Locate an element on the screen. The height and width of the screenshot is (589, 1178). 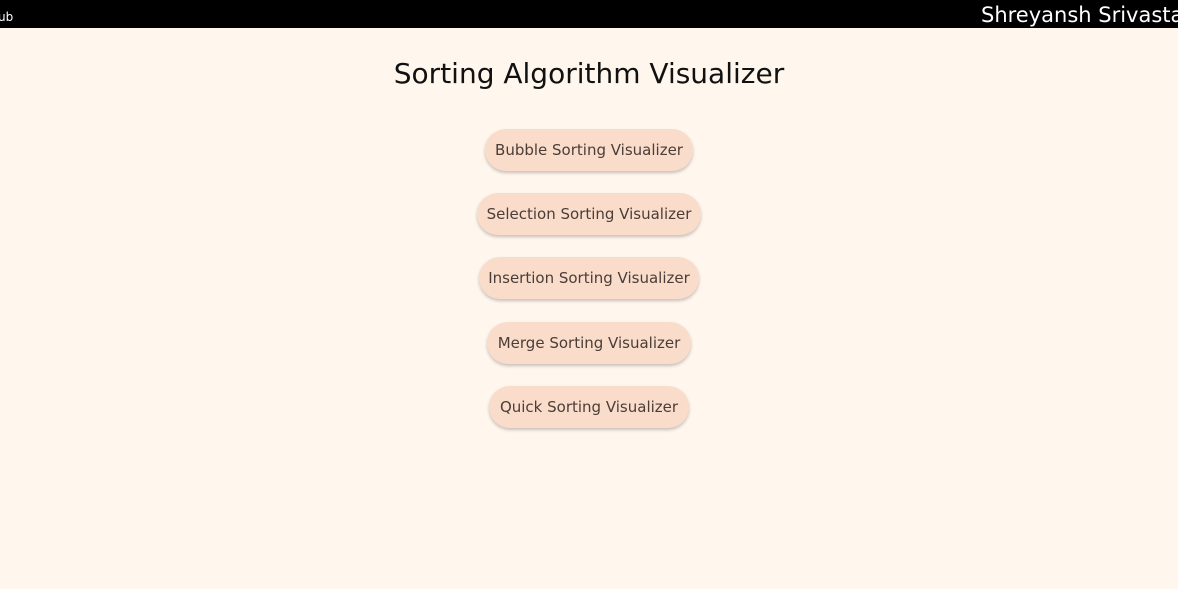
merge-sort-button: Merge Sorting Visualizer is located at coordinates (589, 343).